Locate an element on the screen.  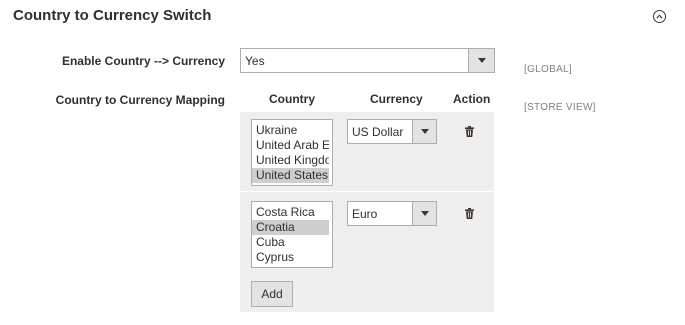
enable-select-value: Yes is located at coordinates (255, 61).